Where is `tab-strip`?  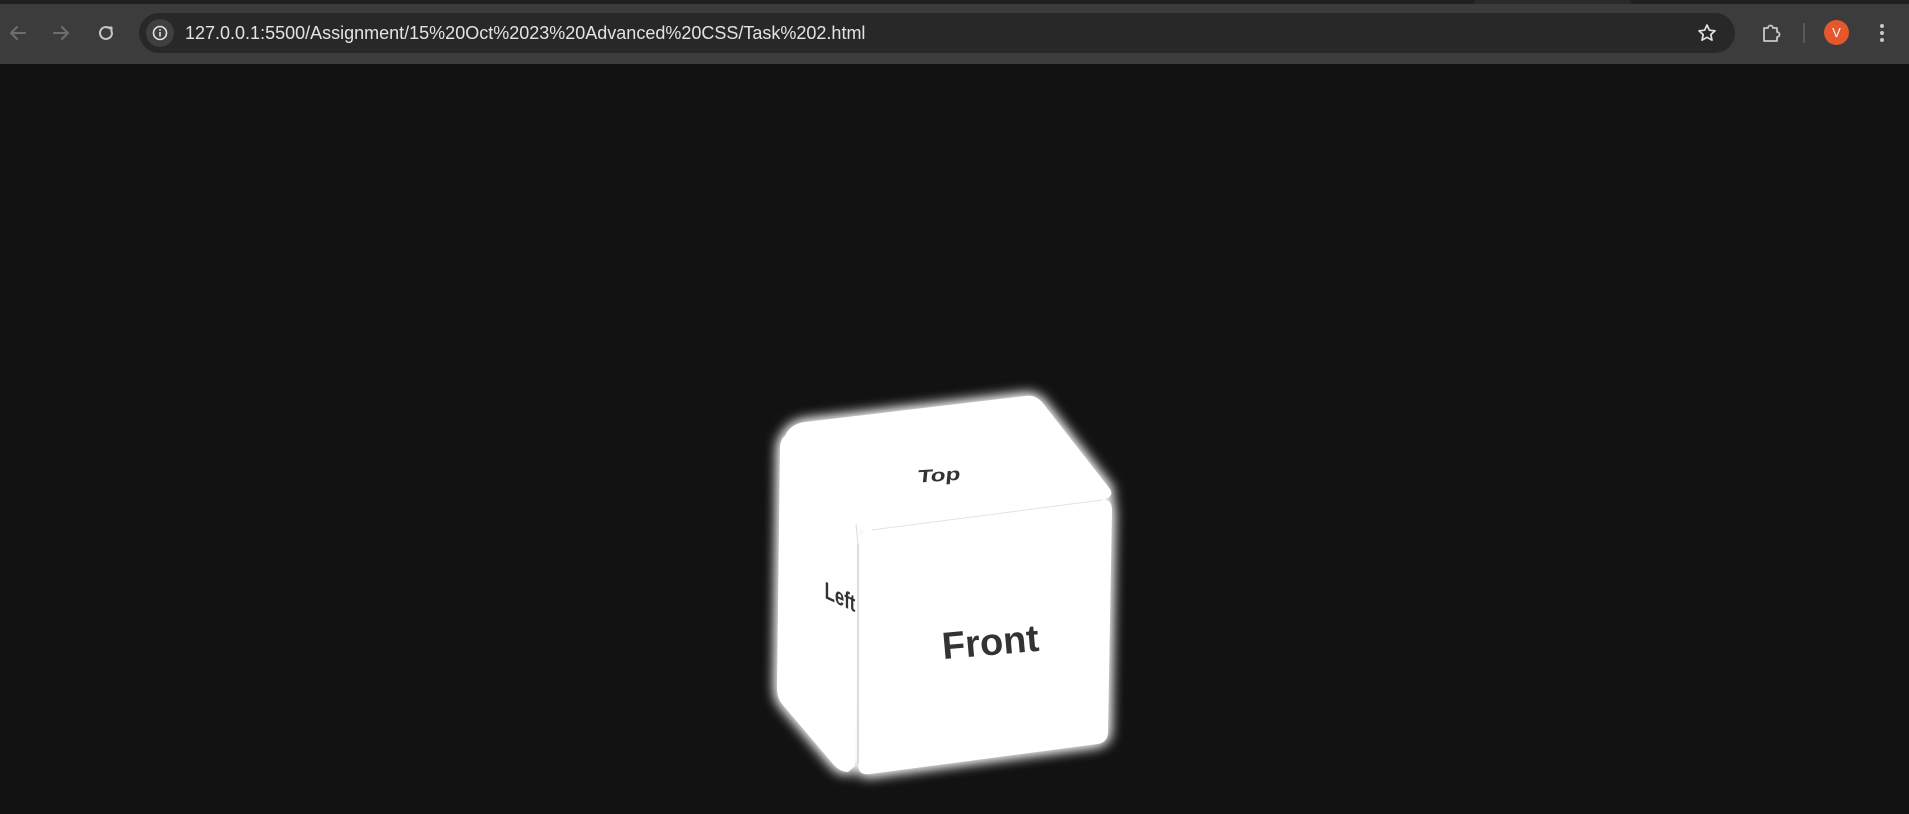 tab-strip is located at coordinates (954, 2).